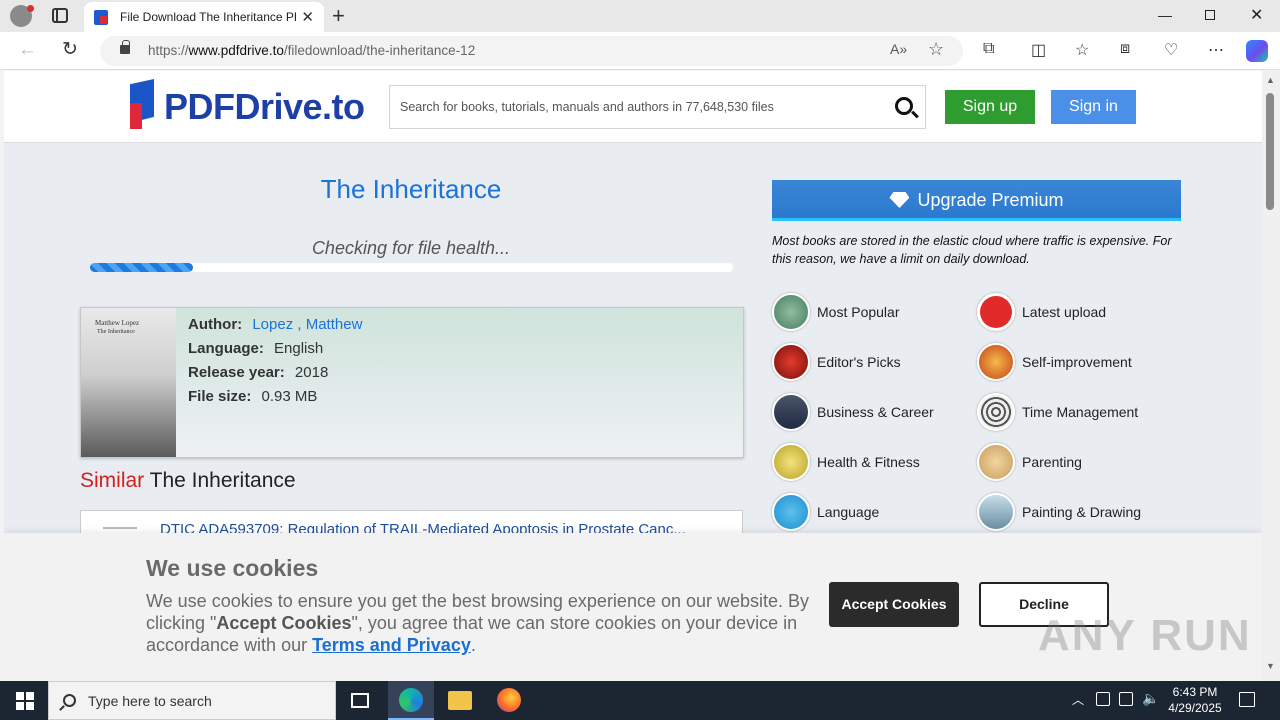 The height and width of the screenshot is (720, 1280). What do you see at coordinates (142, 104) in the screenshot?
I see `pdfdrive-logo-icon` at bounding box center [142, 104].